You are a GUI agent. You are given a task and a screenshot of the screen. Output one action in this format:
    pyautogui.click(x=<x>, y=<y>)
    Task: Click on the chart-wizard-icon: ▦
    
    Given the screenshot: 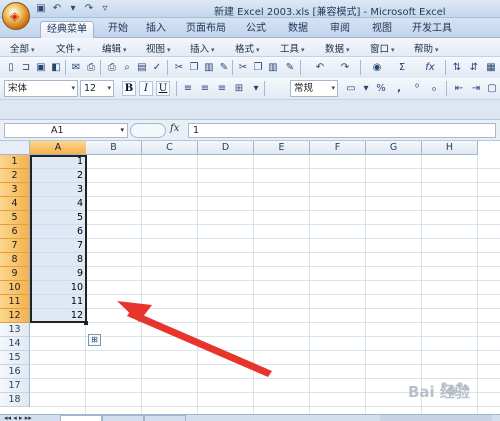 What is the action you would take?
    pyautogui.click(x=491, y=67)
    